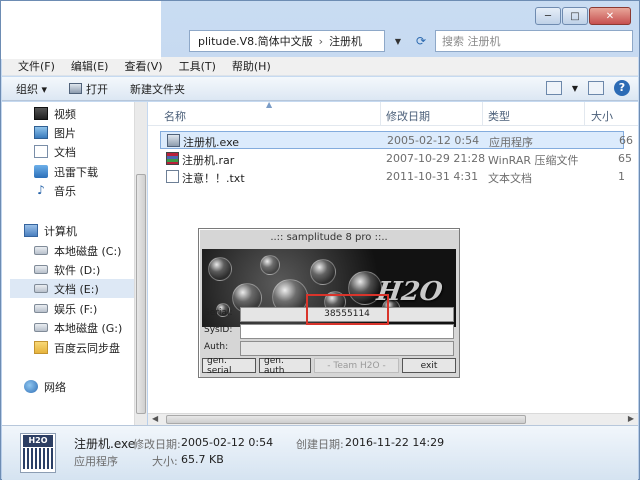 Image resolution: width=640 pixels, height=480 pixels. What do you see at coordinates (175, 116) in the screenshot?
I see `column-name: 名称` at bounding box center [175, 116].